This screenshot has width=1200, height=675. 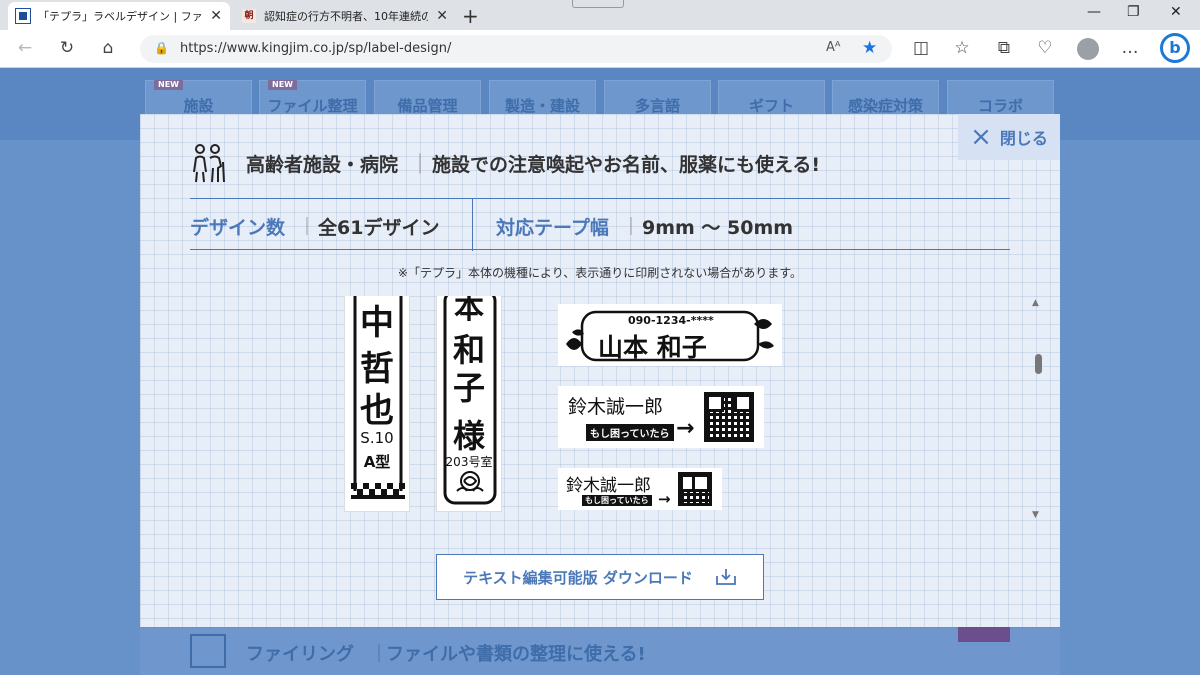 I want to click on favorite-star-icon: ★, so click(x=869, y=48).